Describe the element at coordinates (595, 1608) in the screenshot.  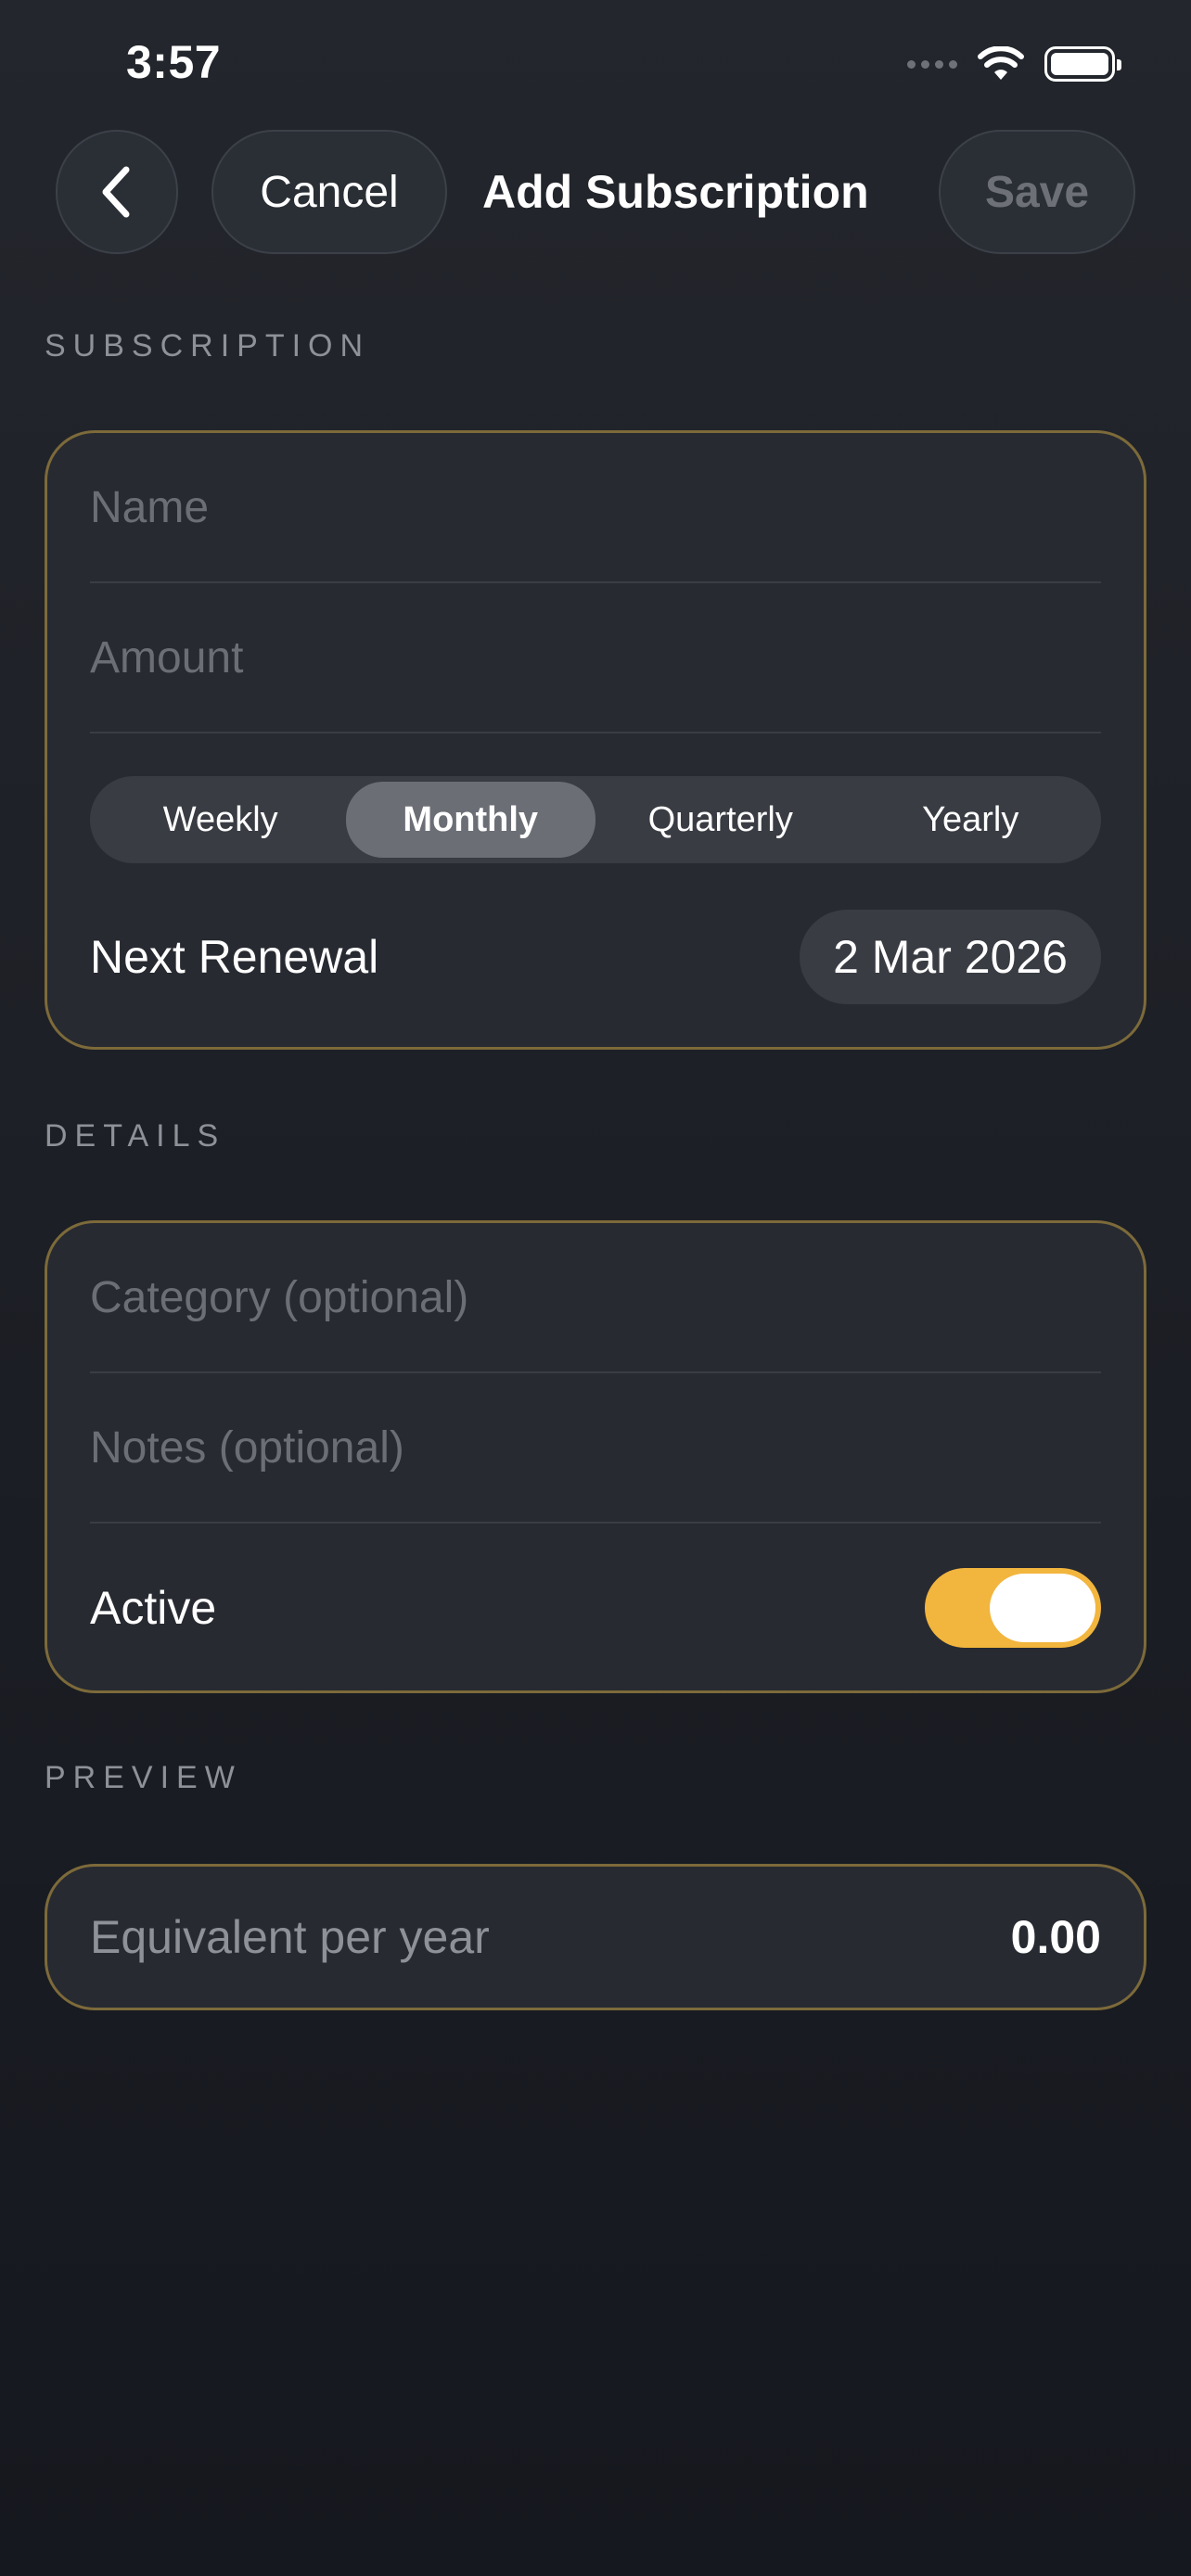
I see `active-row: Active` at that location.